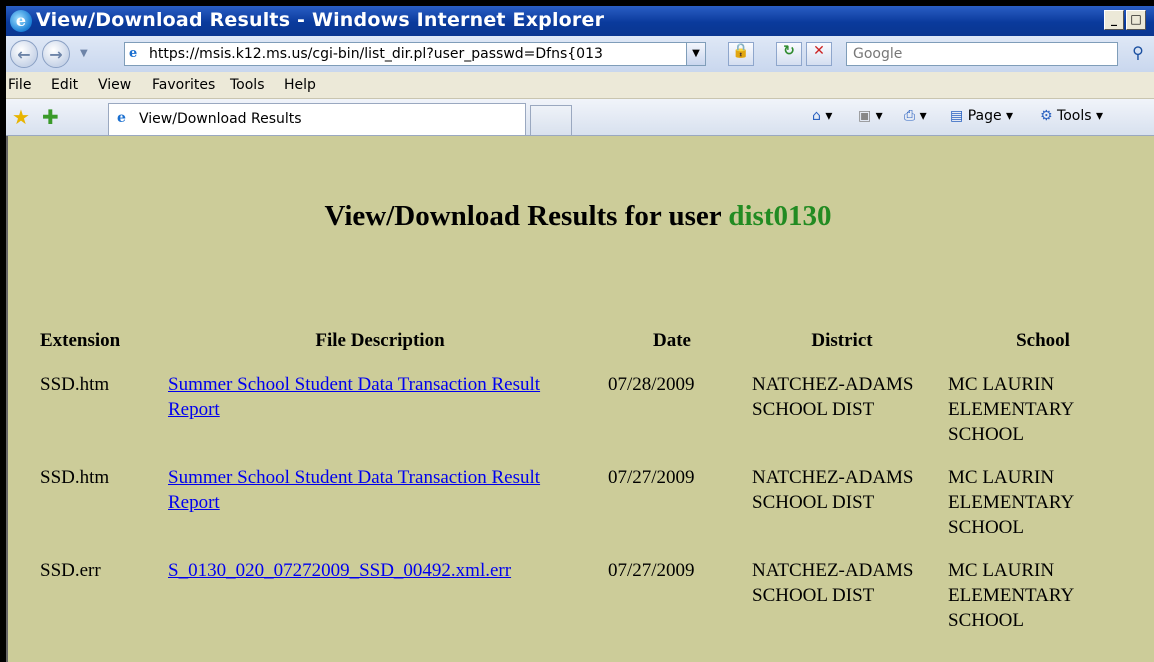 The image size is (1154, 662). What do you see at coordinates (380, 340) in the screenshot?
I see `column-header-description: File Description` at bounding box center [380, 340].